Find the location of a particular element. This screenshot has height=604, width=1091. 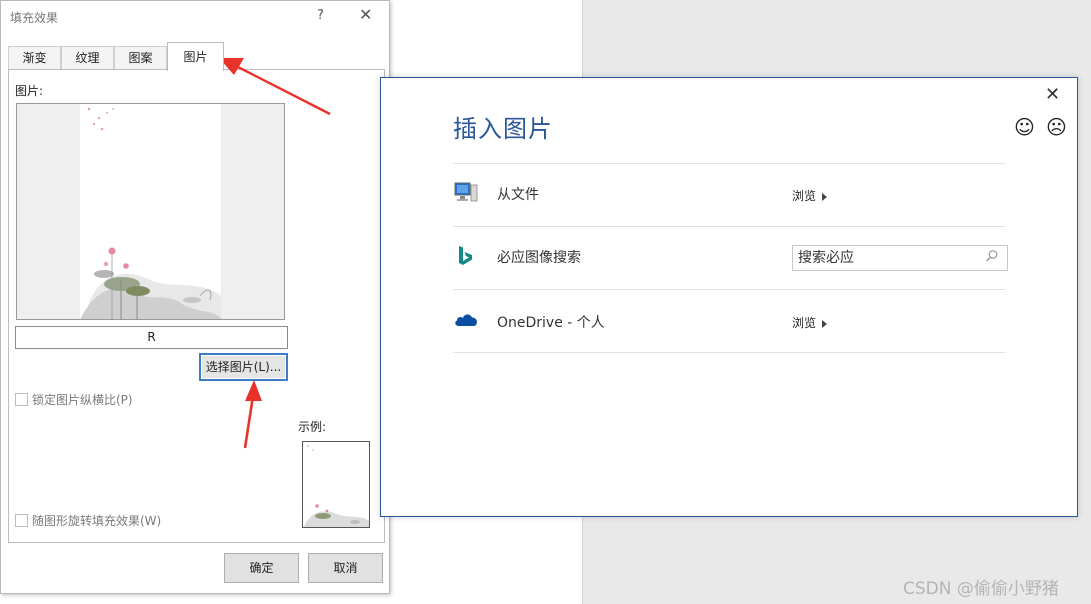

dialog-title: 填充效果 is located at coordinates (34, 18).